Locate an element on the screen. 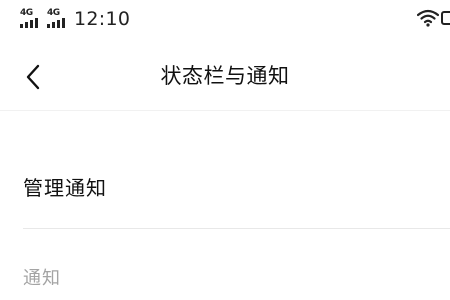 This screenshot has height=300, width=450. nav-divider is located at coordinates (225, 110).